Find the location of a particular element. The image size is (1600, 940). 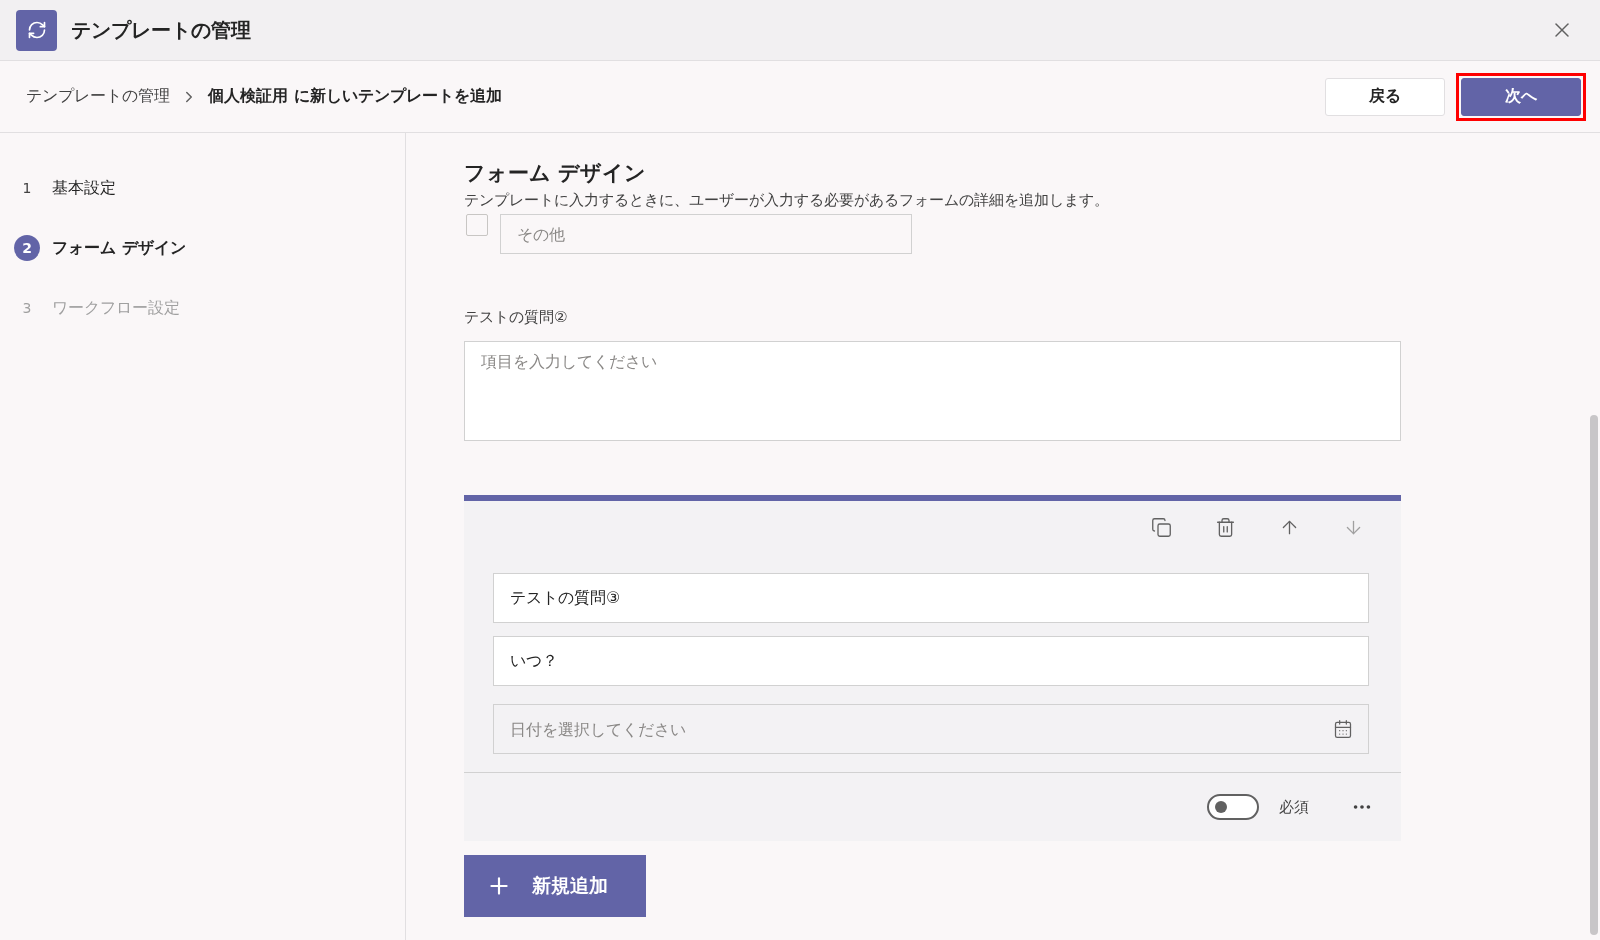

option-field: その他 is located at coordinates (706, 234).